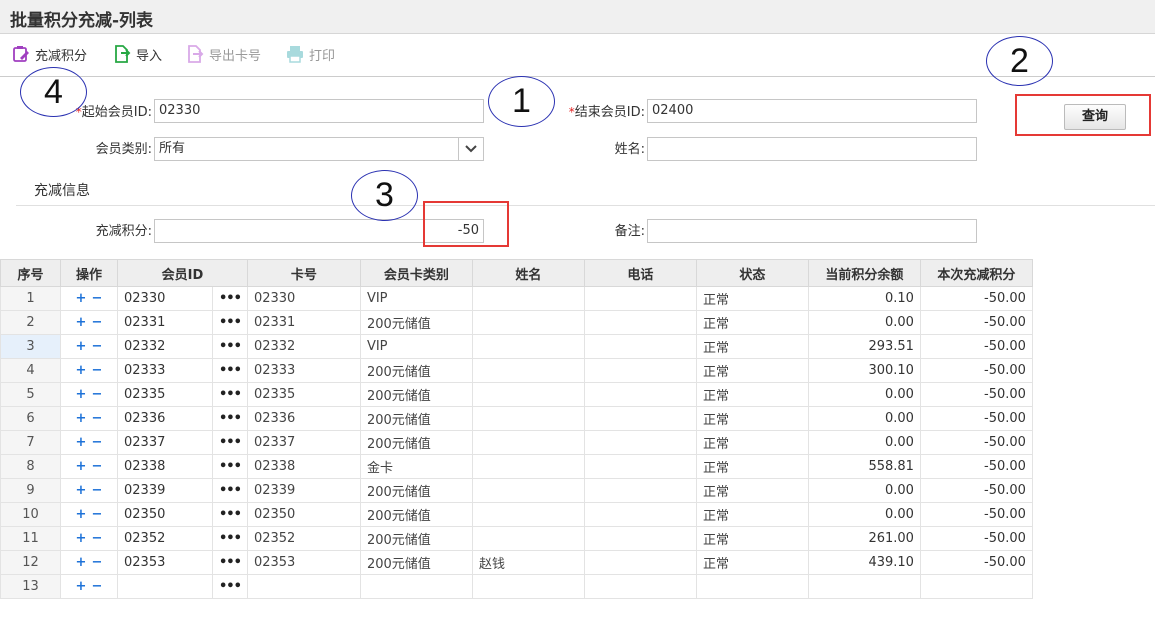  I want to click on table-row: 5 + −02335 ••• 02335 200元储值 正常 0.00 -50.00, so click(516, 394).